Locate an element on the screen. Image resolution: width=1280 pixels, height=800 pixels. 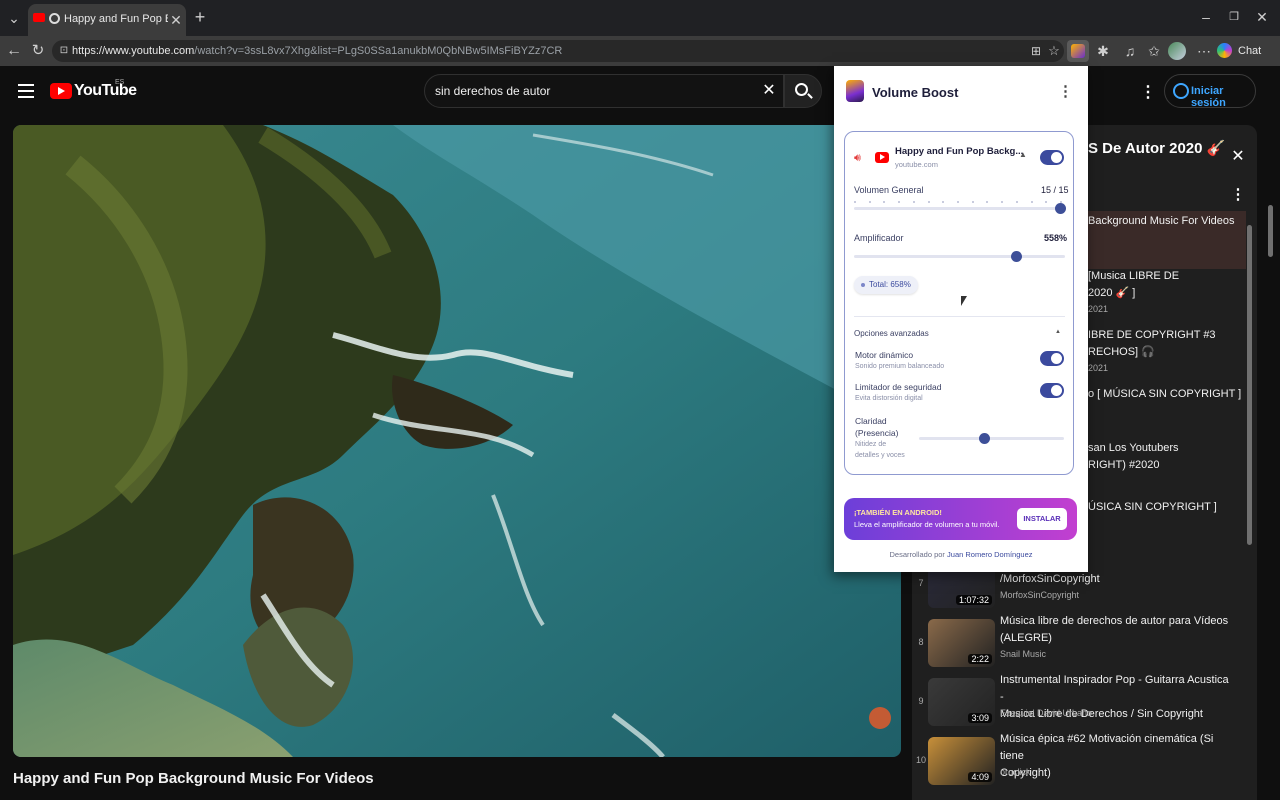
clarity-title: Claridad (Presencia) is located at coordinates (877, 427).